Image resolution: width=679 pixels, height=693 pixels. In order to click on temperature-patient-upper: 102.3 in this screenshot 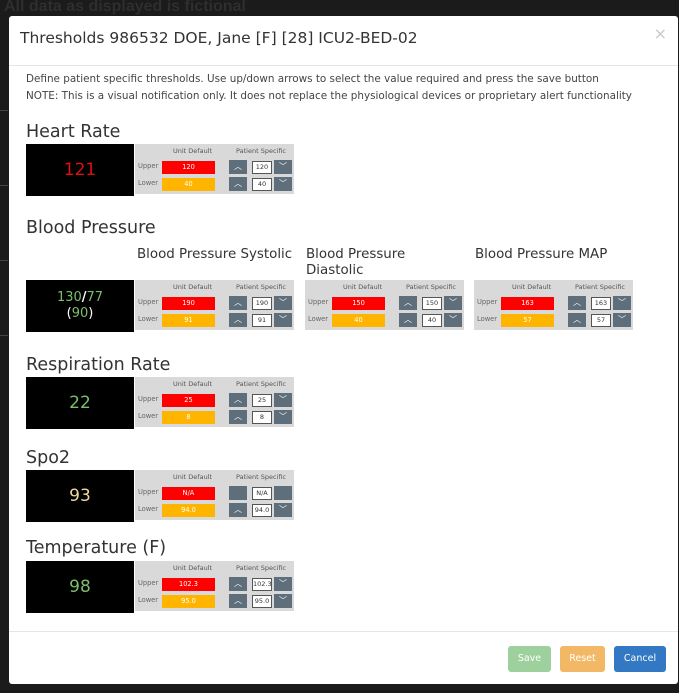, I will do `click(262, 584)`.